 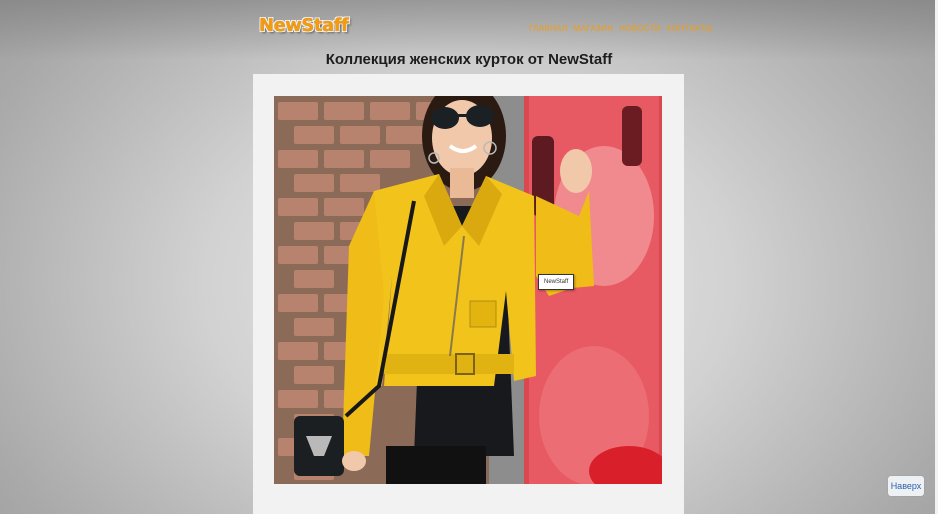 I want to click on nav-item-news: НОВОСТИ, so click(x=640, y=29).